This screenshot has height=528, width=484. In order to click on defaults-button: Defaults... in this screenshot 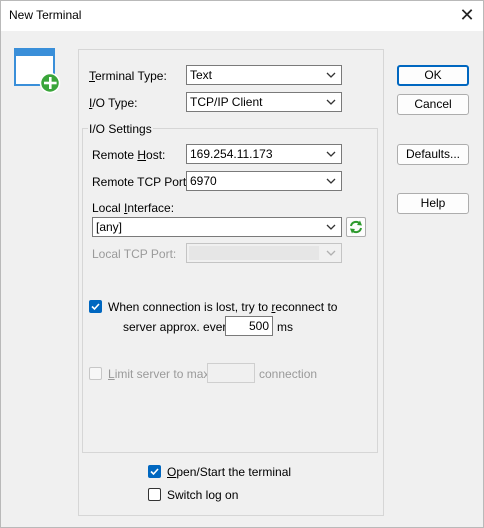, I will do `click(433, 154)`.